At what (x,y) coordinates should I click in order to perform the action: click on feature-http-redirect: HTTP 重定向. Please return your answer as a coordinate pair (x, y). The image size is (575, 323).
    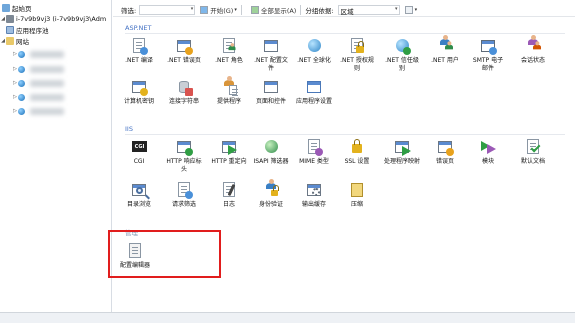
    Looking at the image, I should click on (229, 152).